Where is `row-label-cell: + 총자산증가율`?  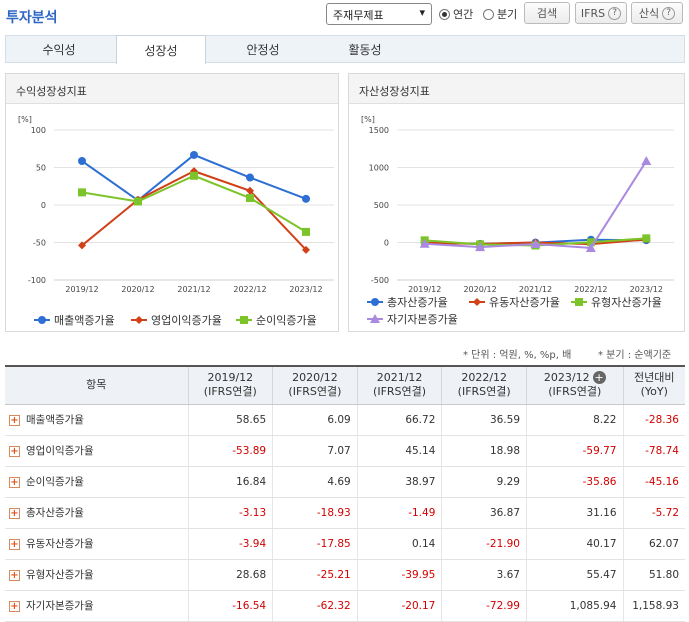
row-label-cell: + 총자산증가율 is located at coordinates (96, 513).